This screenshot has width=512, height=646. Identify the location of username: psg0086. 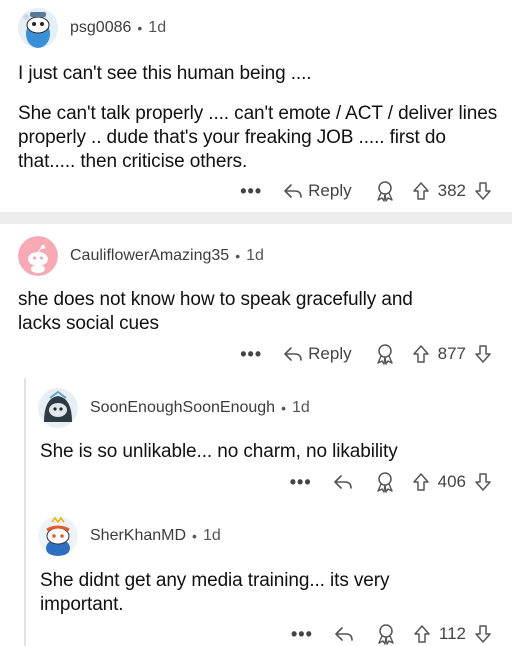
(100, 28).